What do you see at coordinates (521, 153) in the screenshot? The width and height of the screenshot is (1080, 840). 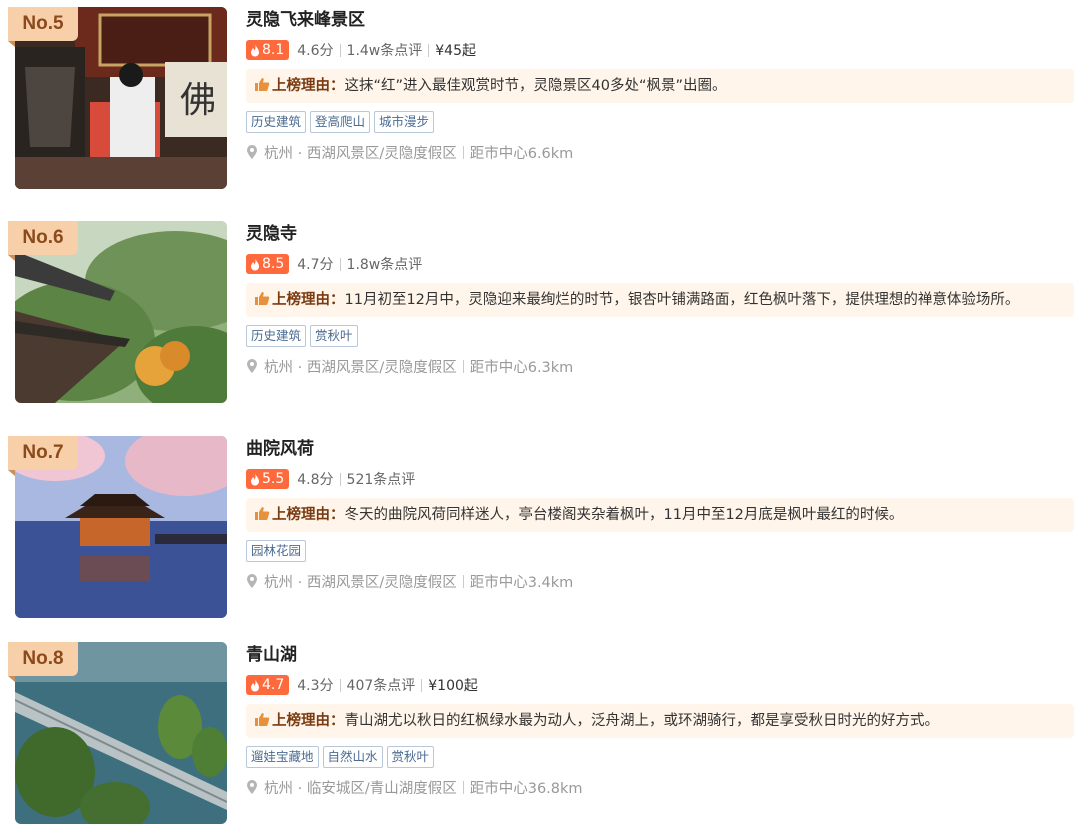 I see `distance: 距市中心6.6km` at bounding box center [521, 153].